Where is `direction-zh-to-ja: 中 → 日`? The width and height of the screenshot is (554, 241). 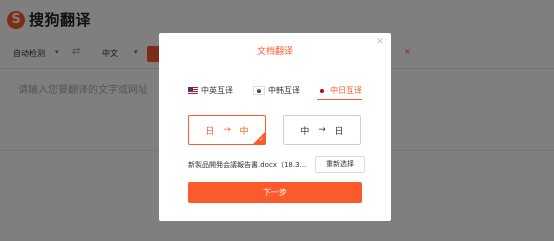
direction-zh-to-ja: 中 → 日 is located at coordinates (322, 130).